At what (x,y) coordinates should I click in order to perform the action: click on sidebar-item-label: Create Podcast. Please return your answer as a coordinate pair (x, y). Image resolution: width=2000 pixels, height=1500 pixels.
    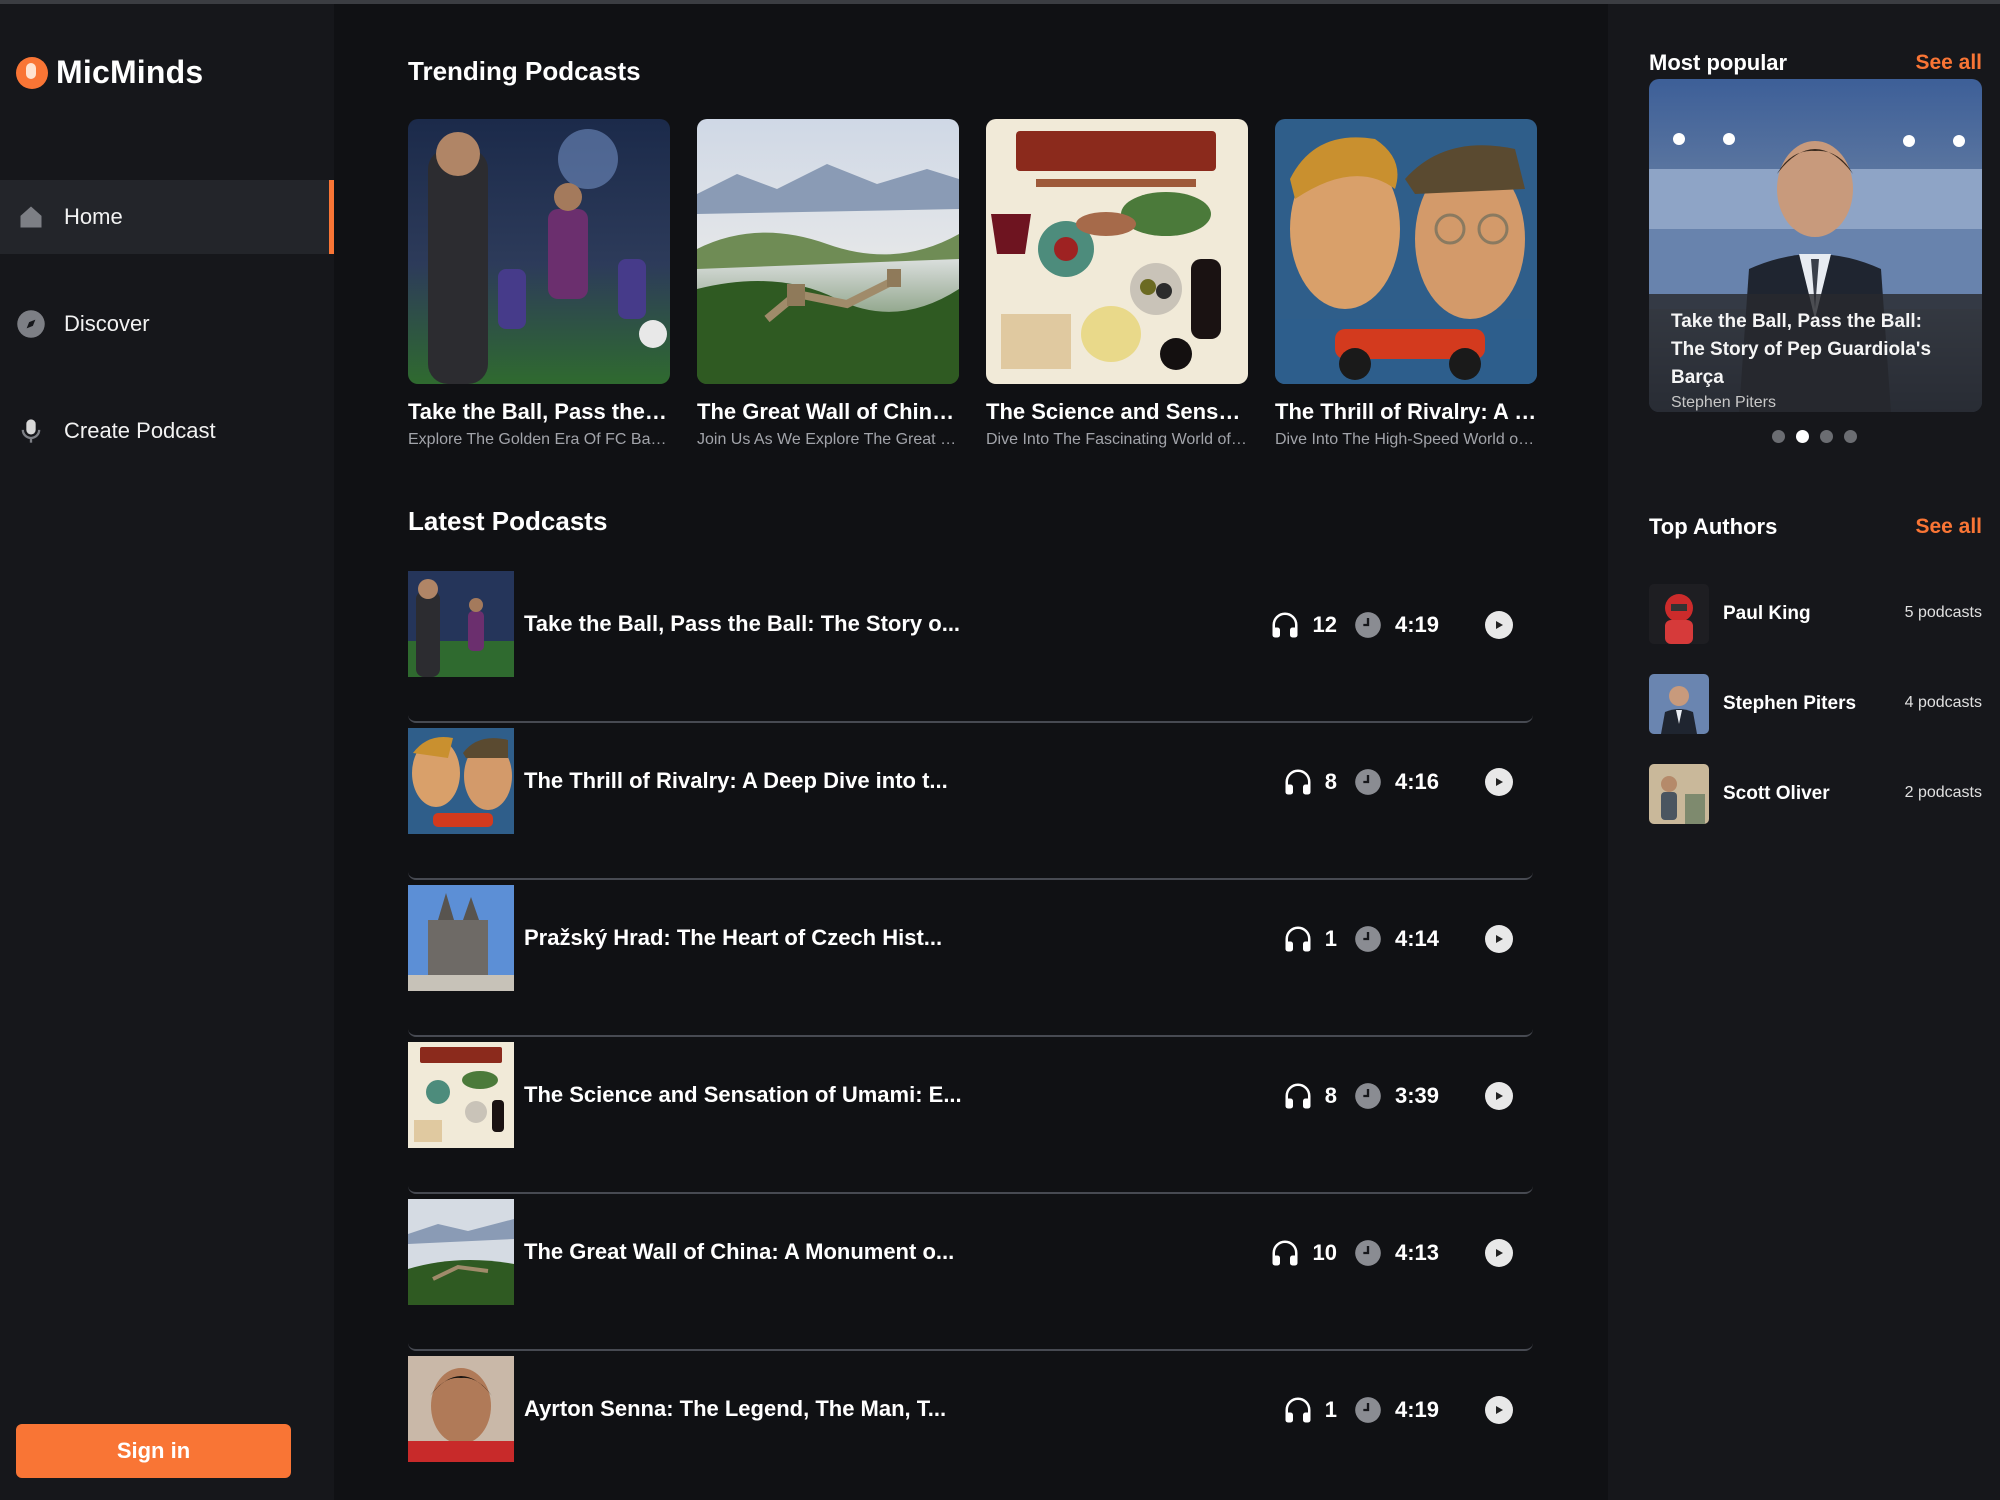
    Looking at the image, I should click on (140, 430).